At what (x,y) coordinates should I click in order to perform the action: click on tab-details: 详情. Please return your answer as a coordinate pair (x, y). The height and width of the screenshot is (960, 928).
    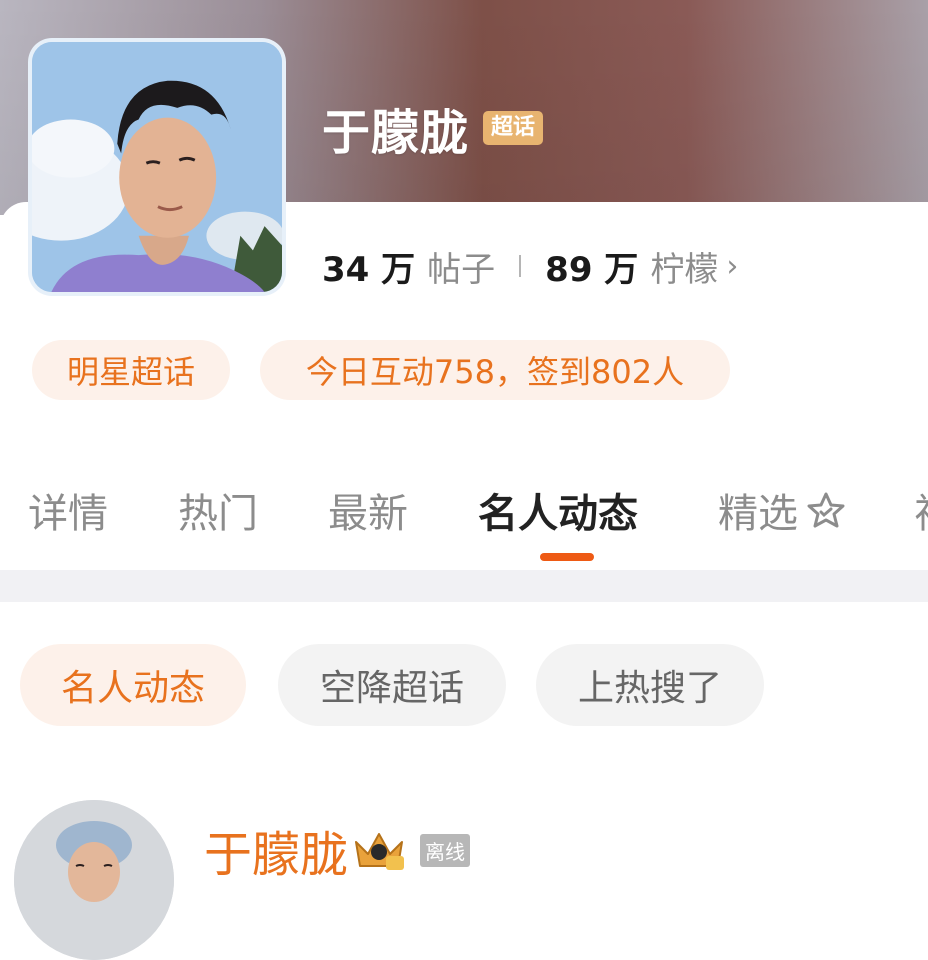
    Looking at the image, I should click on (68, 510).